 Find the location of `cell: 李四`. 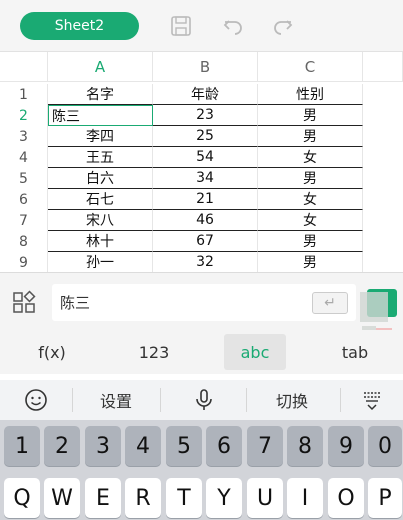

cell: 李四 is located at coordinates (100, 136).